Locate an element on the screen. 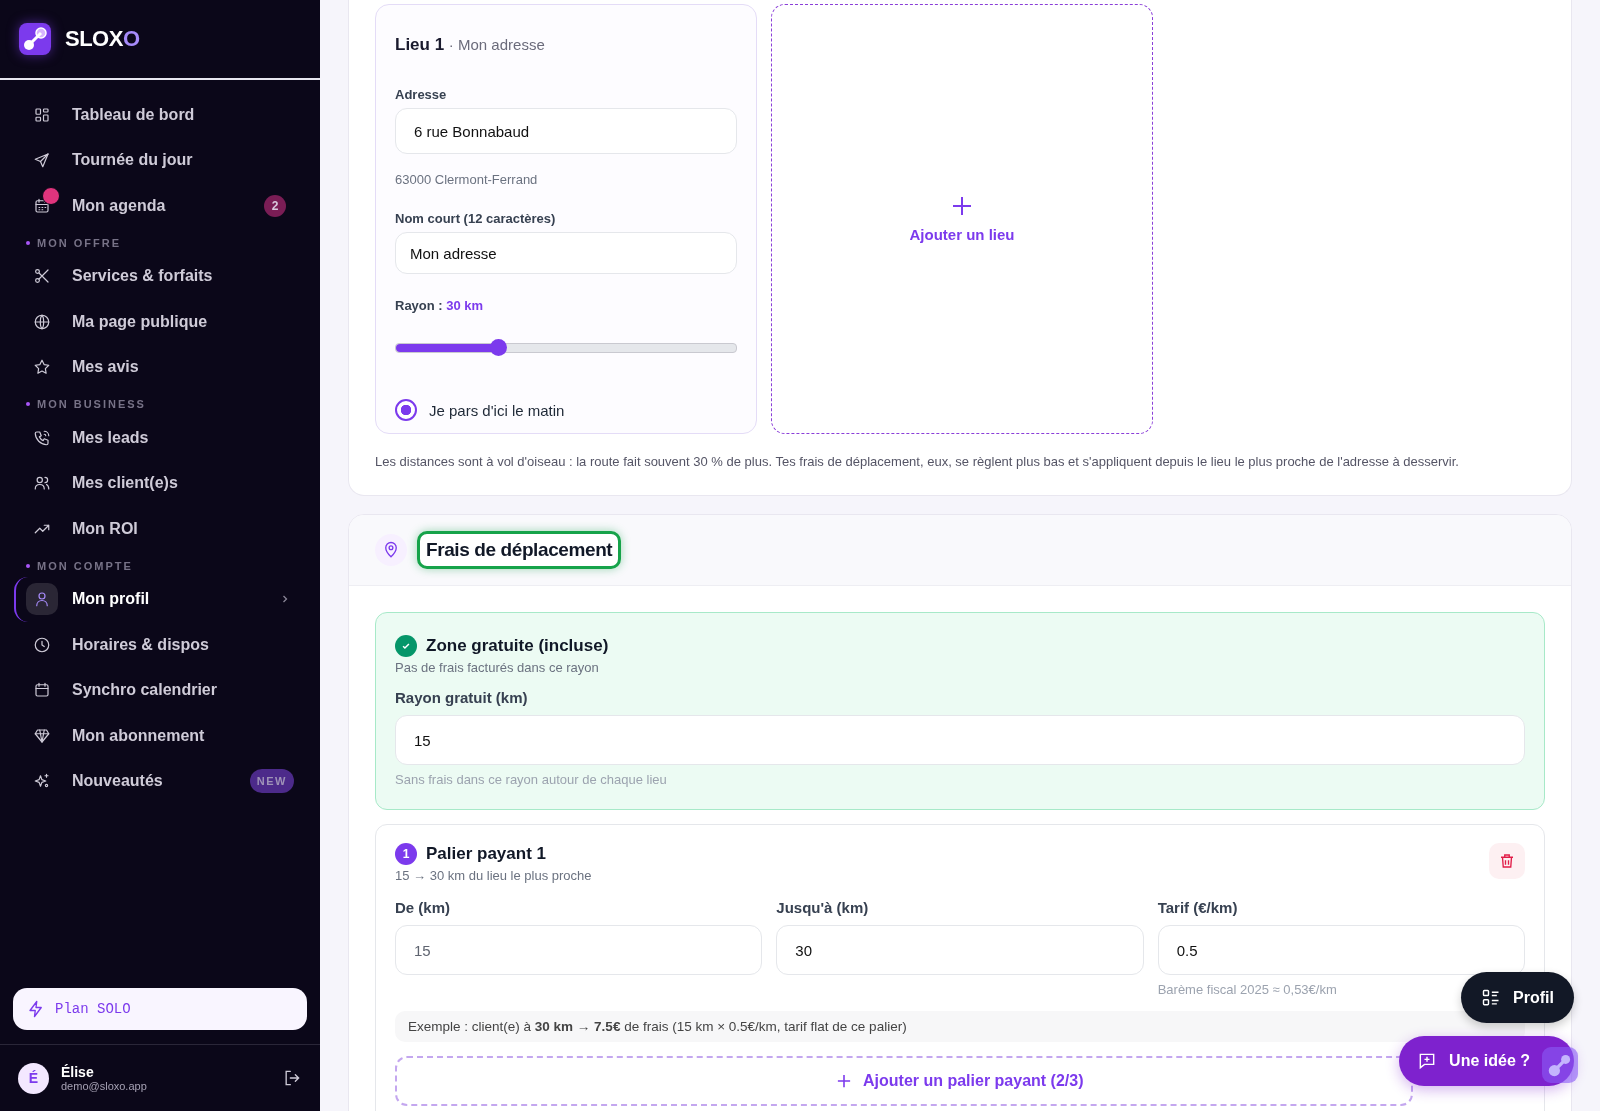  clock-icon is located at coordinates (42, 644).